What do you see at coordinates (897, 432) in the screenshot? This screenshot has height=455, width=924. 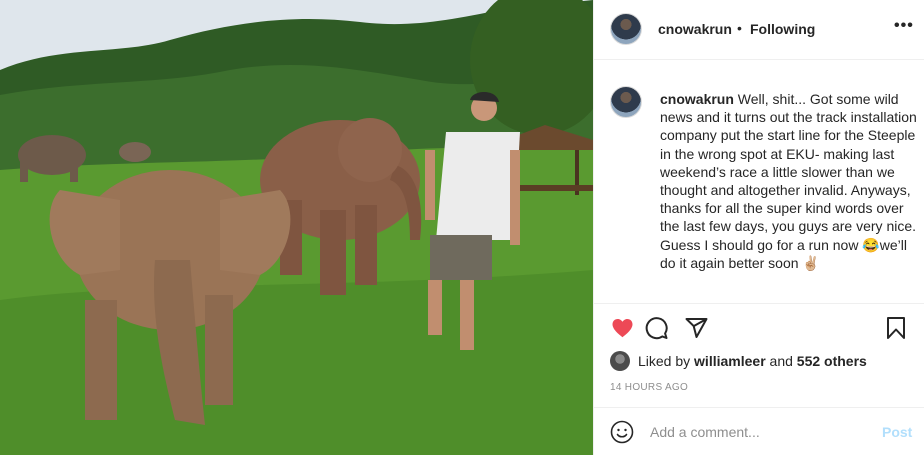 I see `post-comment-button: Post` at bounding box center [897, 432].